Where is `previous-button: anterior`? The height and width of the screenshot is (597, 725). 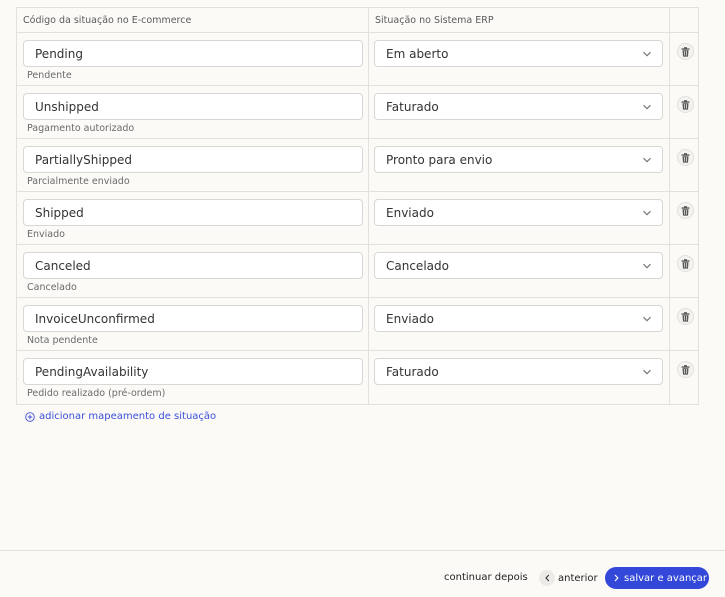
previous-button: anterior is located at coordinates (568, 578).